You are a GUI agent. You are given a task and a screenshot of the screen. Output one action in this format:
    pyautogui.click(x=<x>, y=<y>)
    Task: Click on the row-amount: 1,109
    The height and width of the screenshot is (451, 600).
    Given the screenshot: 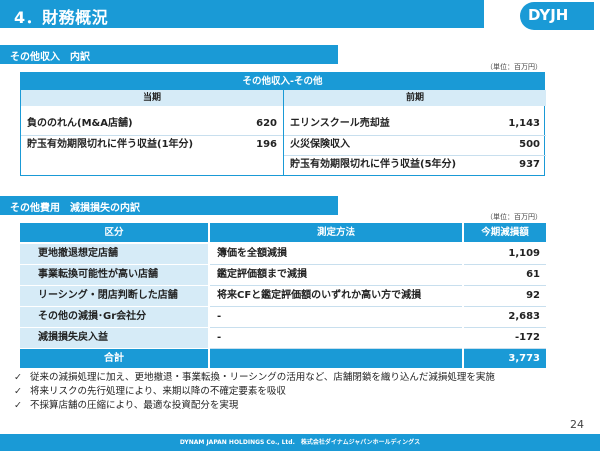 What is the action you would take?
    pyautogui.click(x=505, y=254)
    